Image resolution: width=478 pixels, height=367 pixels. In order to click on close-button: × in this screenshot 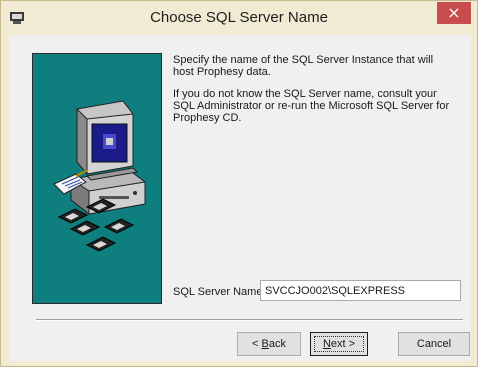, I will do `click(454, 13)`.